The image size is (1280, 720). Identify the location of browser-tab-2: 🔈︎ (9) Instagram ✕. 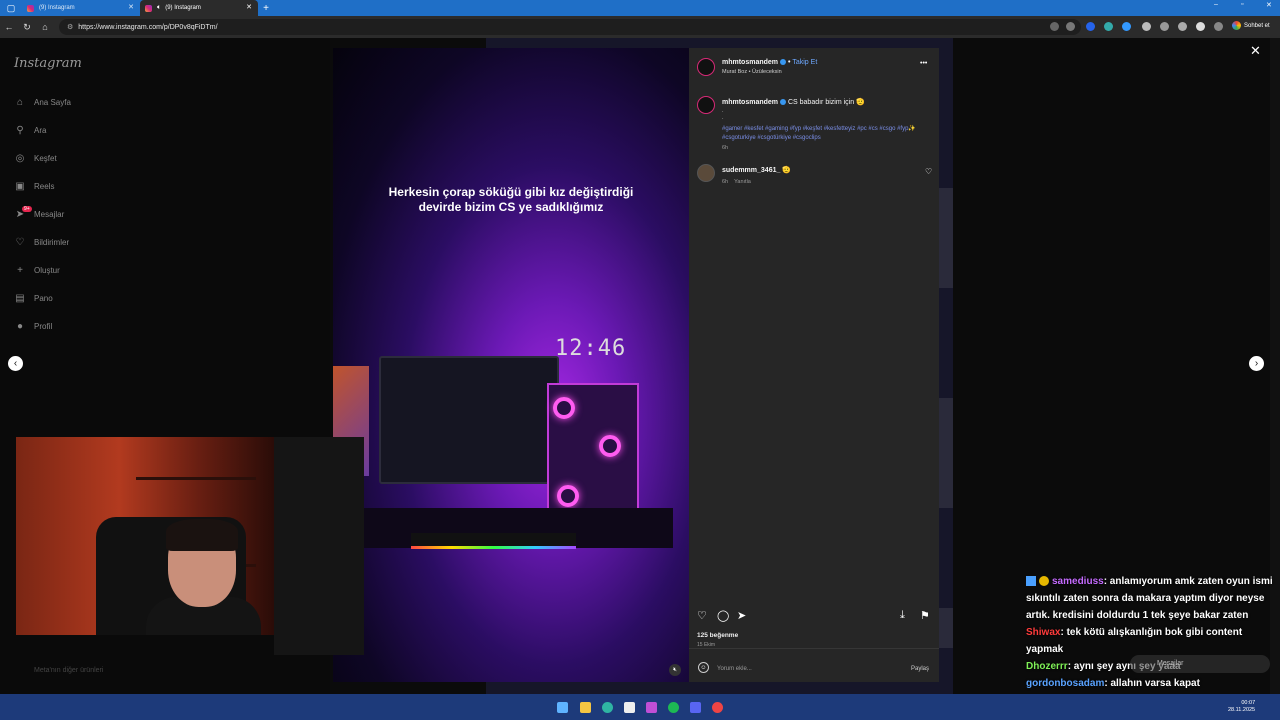
(199, 8).